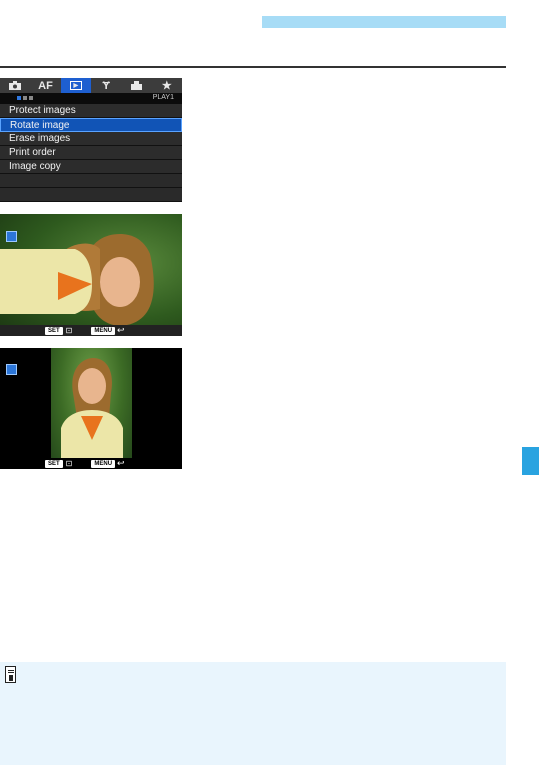 This screenshot has height=765, width=539. I want to click on menu-item-erase-images: Erase images, so click(91, 139).